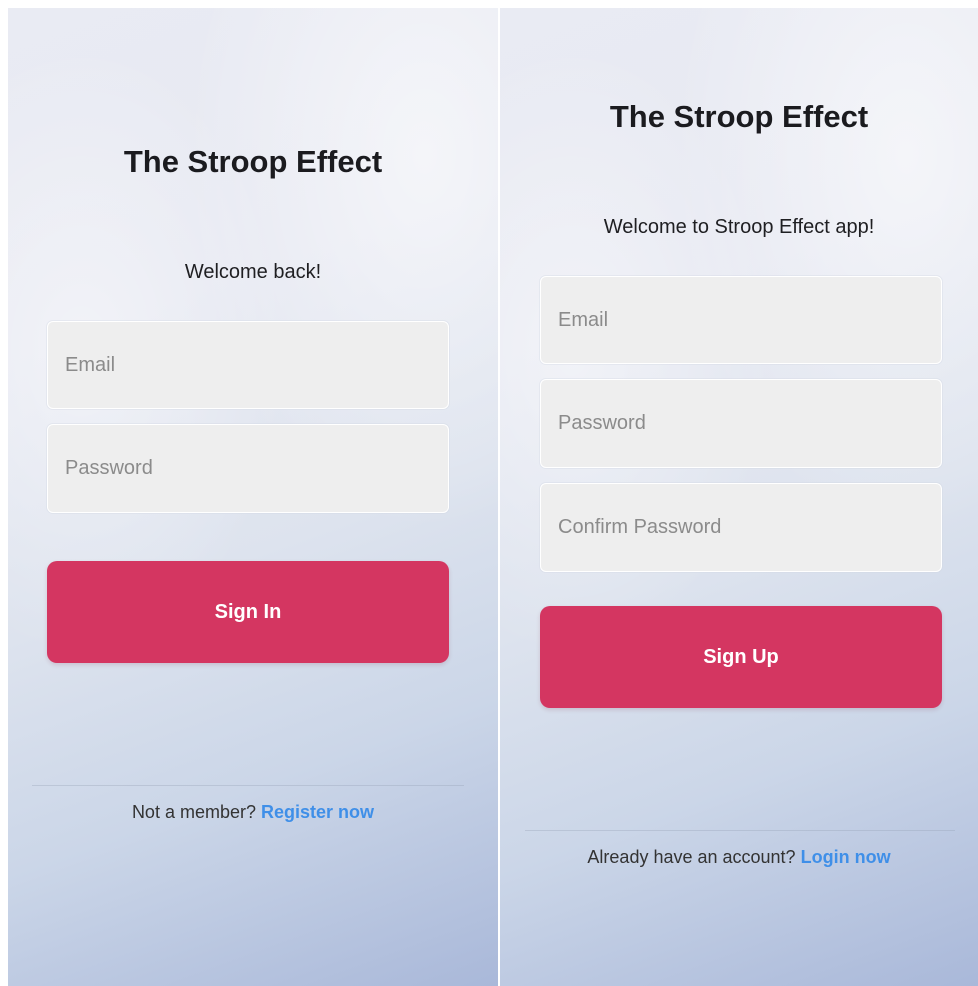 This screenshot has height=986, width=978. I want to click on signin-footer: Not a member? Register now, so click(253, 812).